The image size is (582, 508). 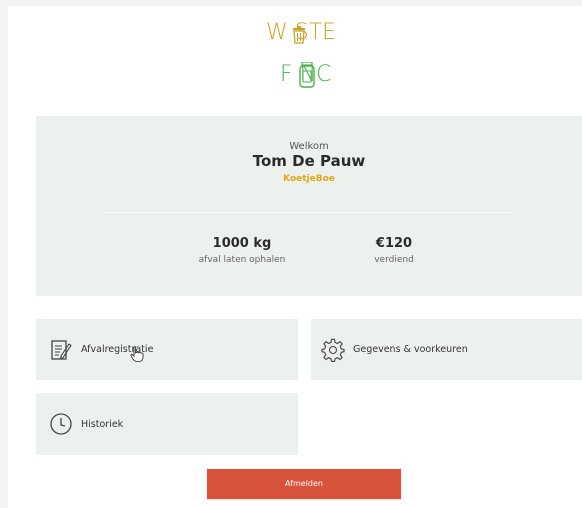 I want to click on jar-icon, so click(x=307, y=75).